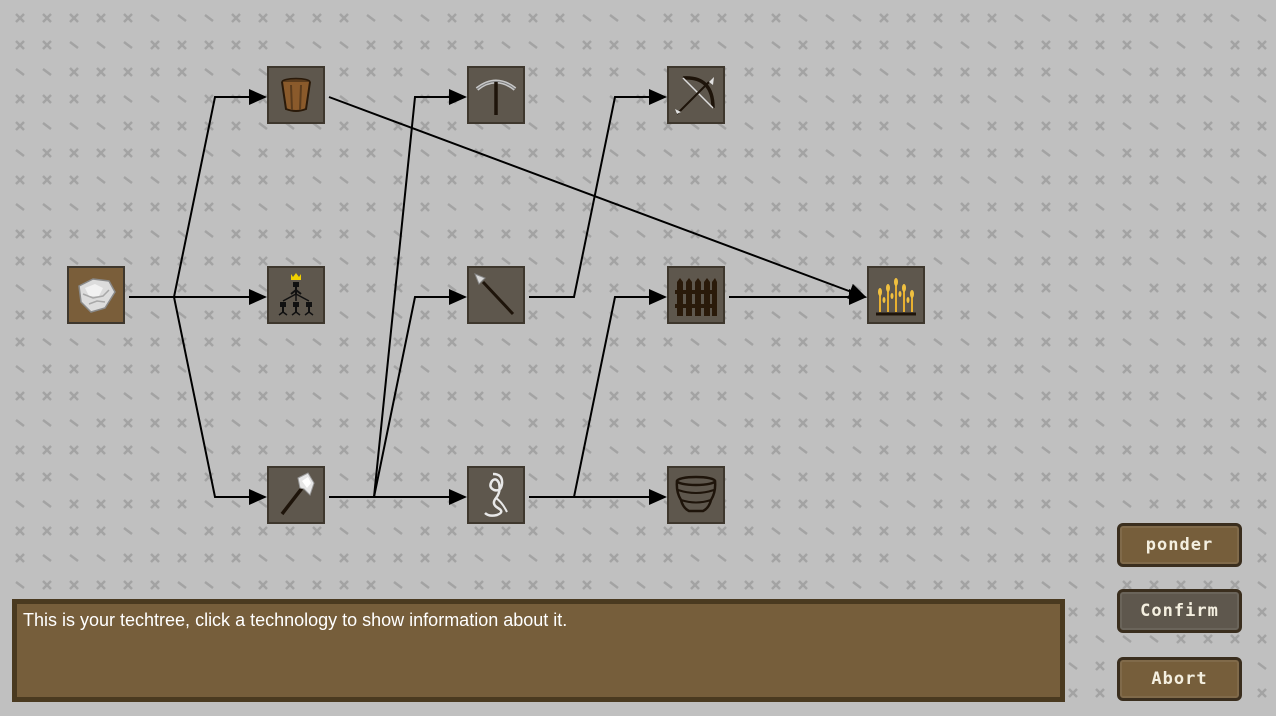 This screenshot has height=716, width=1276. What do you see at coordinates (1179, 679) in the screenshot?
I see `abort-button: Abort` at bounding box center [1179, 679].